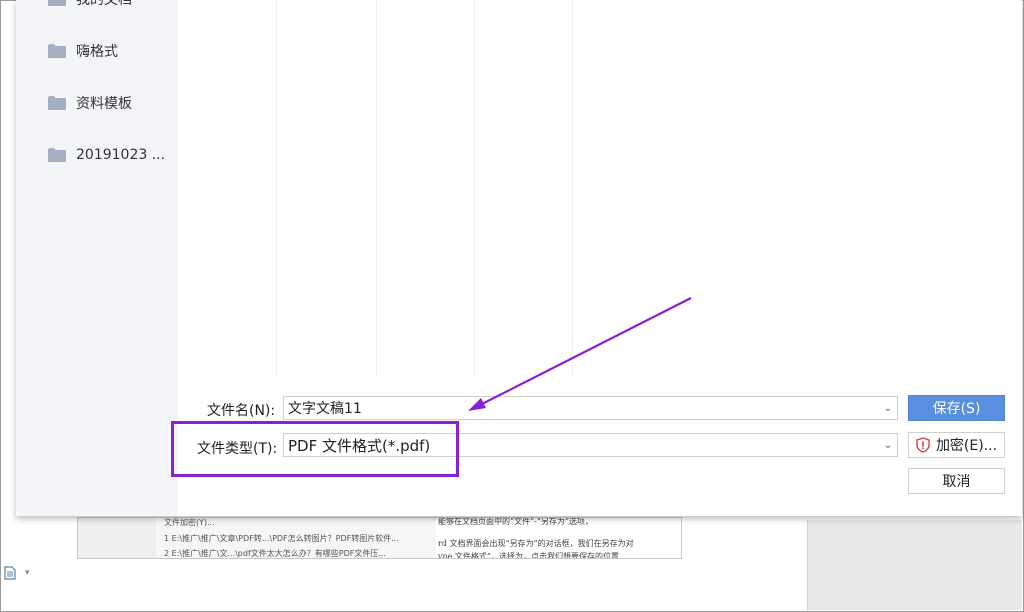  Describe the element at coordinates (241, 411) in the screenshot. I see `filename-label: 文件名(N):` at that location.